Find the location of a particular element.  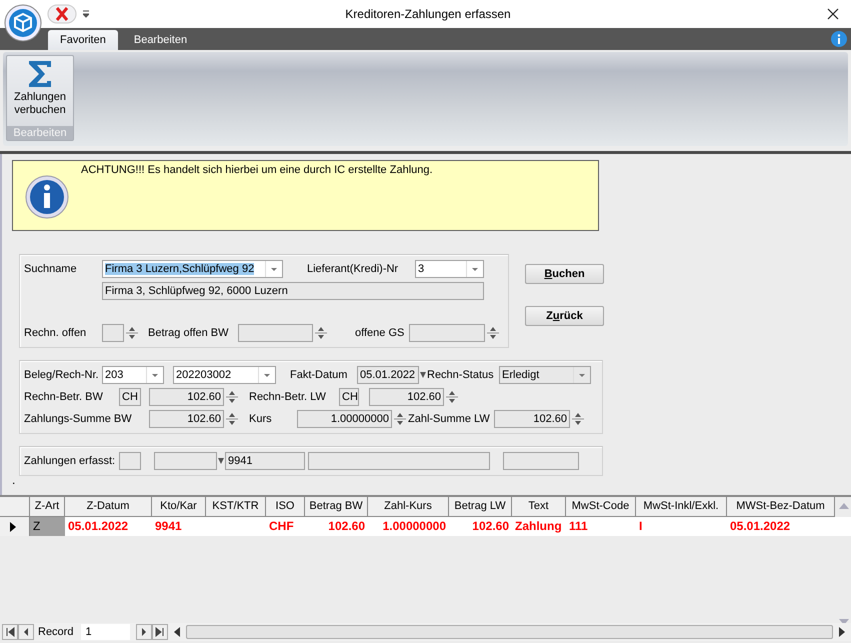

table-cell-text: I is located at coordinates (641, 526).